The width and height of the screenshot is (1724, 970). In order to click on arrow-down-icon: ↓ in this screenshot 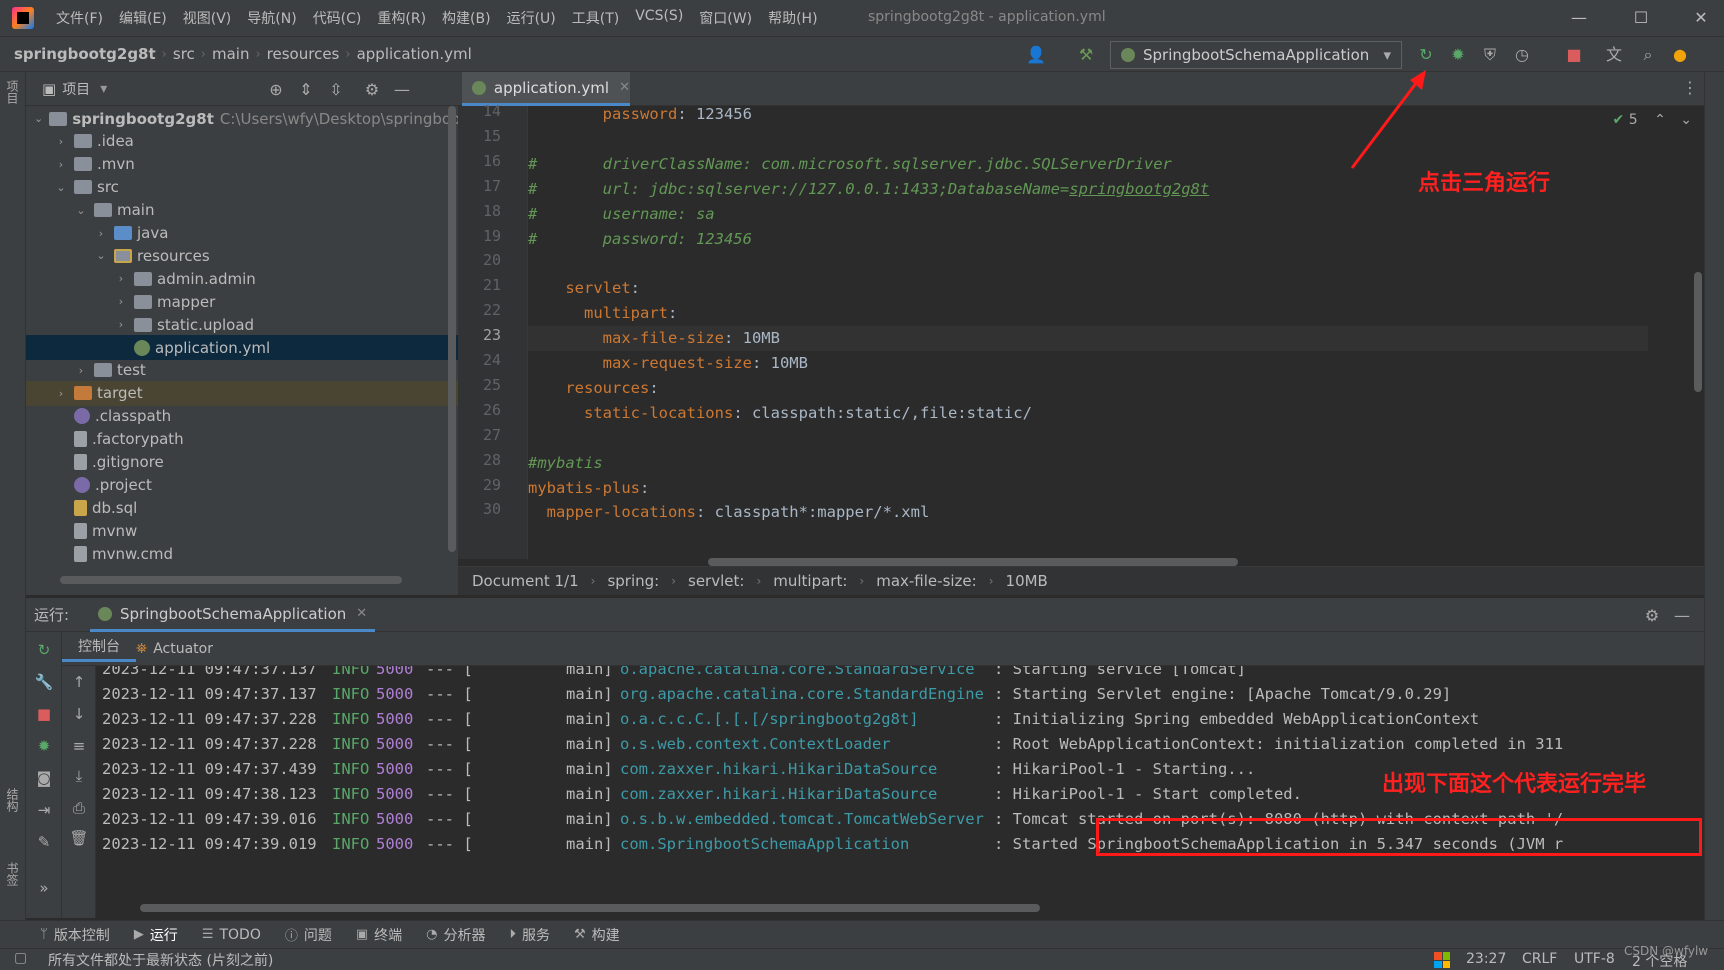, I will do `click(79, 714)`.